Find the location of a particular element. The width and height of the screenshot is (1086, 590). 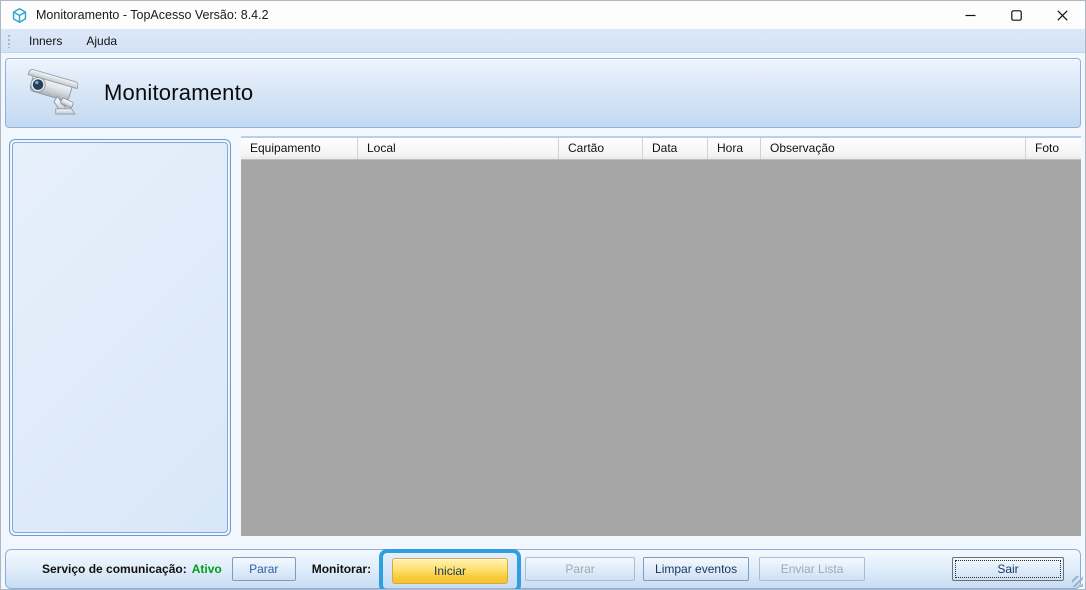

page-title: Monitoramento is located at coordinates (179, 92).